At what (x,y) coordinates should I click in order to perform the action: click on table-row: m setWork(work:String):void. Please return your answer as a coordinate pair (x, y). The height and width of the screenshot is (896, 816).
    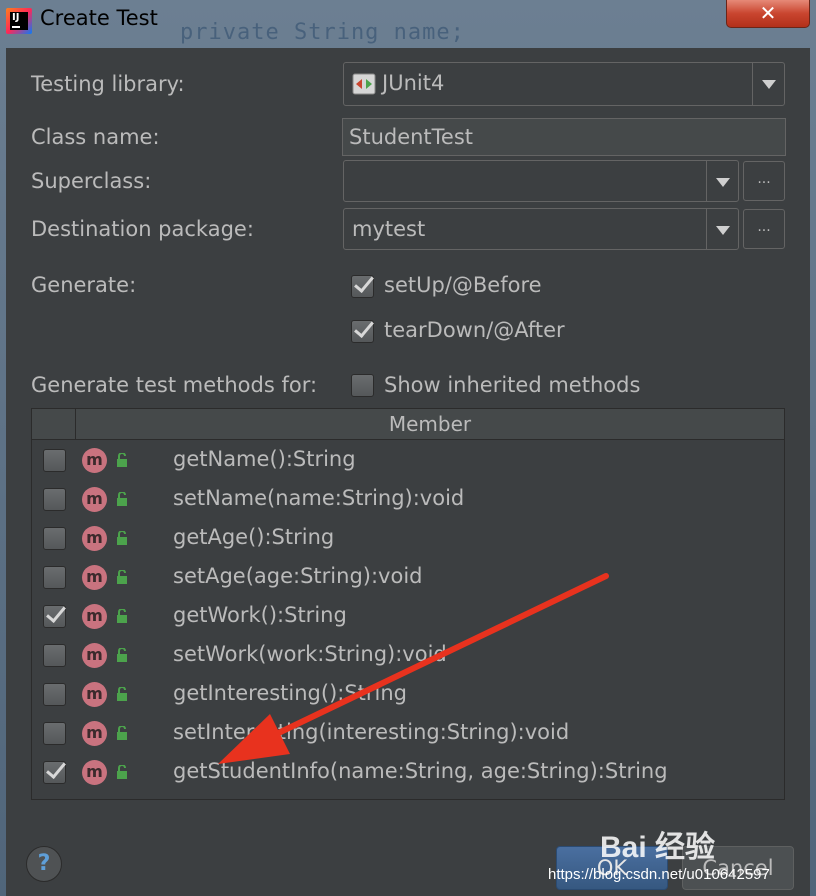
    Looking at the image, I should click on (408, 655).